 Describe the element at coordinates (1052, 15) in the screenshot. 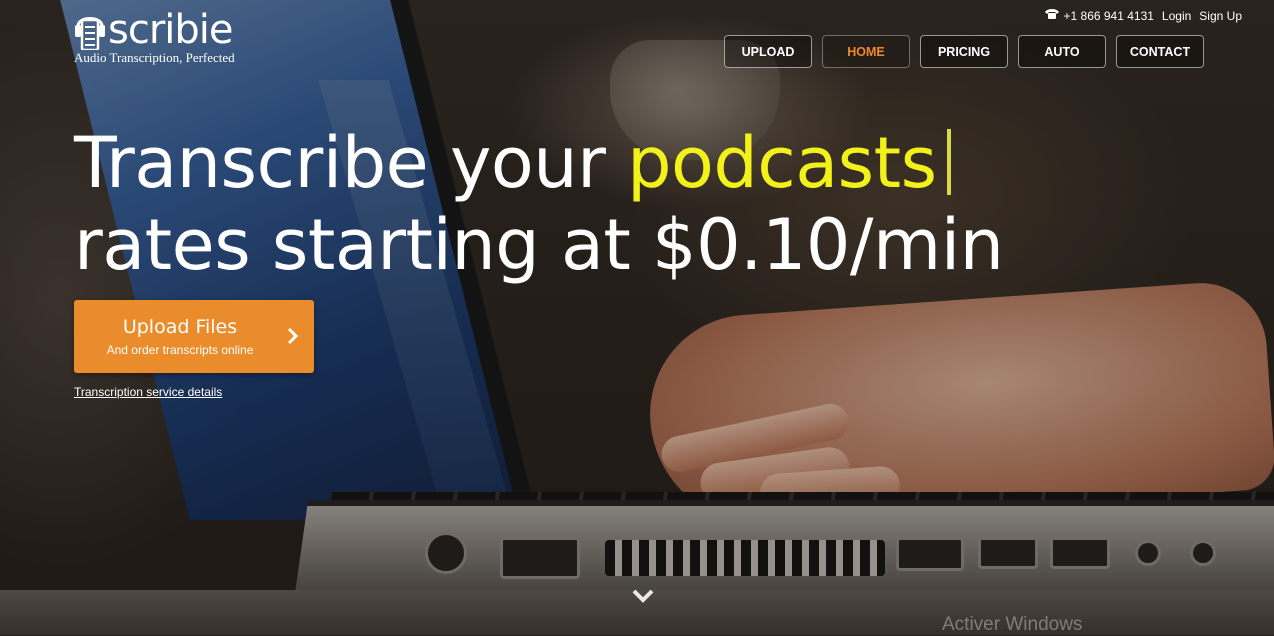

I see `telephone-icon` at that location.